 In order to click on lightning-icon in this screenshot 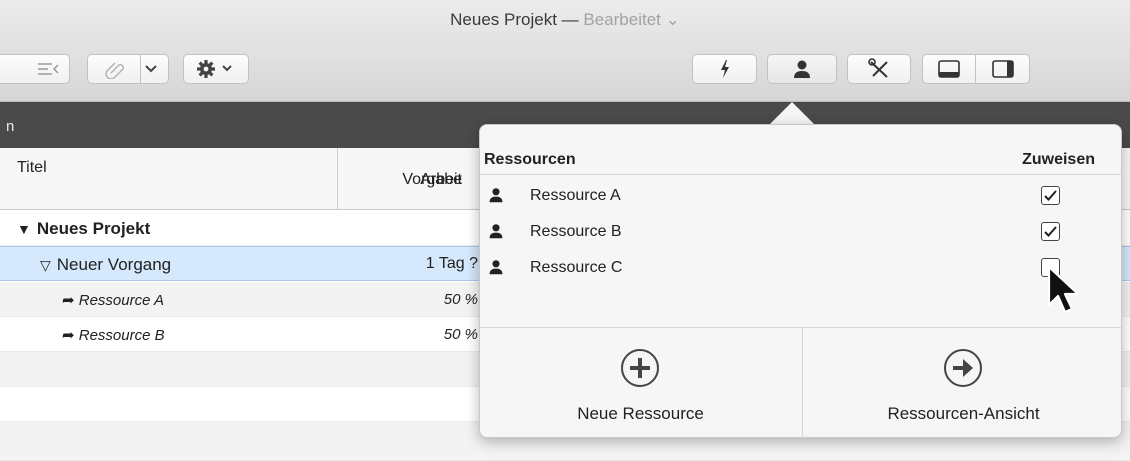, I will do `click(724, 69)`.